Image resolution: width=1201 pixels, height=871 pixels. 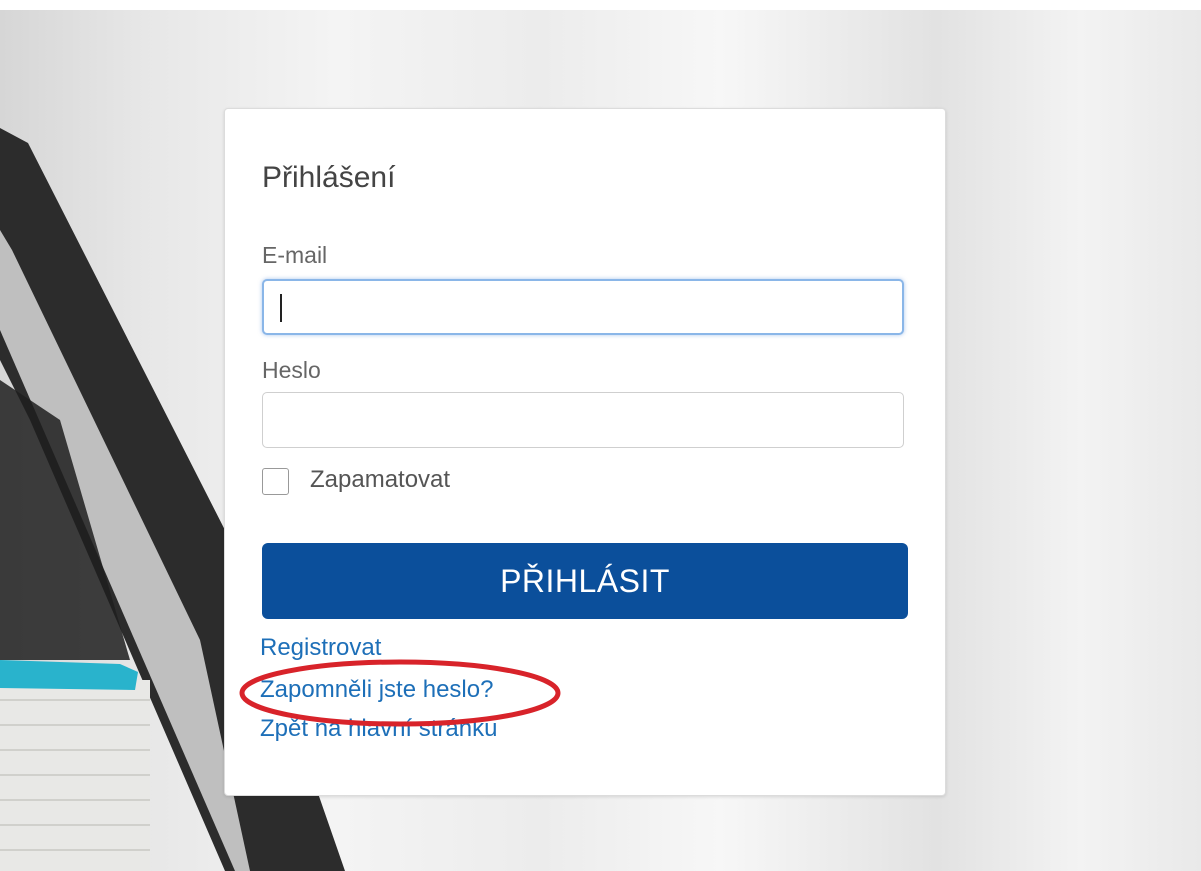 What do you see at coordinates (295, 255) in the screenshot?
I see `email-label: E-mail` at bounding box center [295, 255].